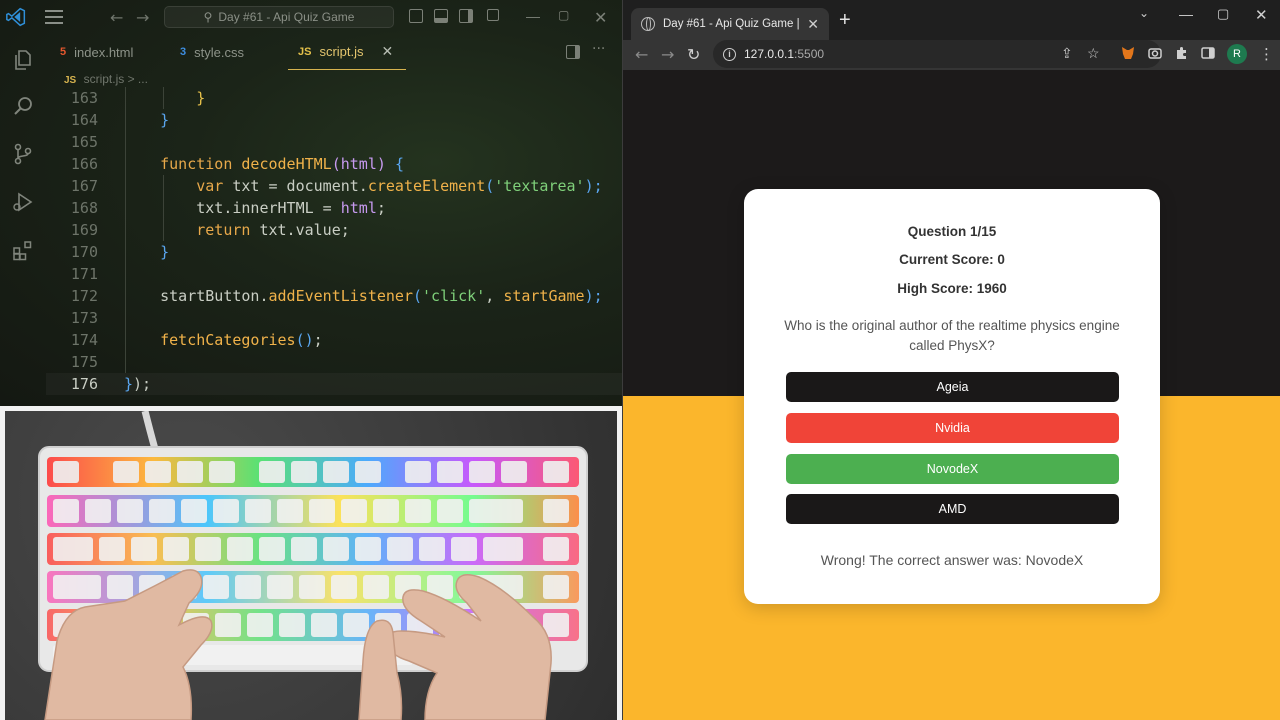  Describe the element at coordinates (23, 154) in the screenshot. I see `source-control-icon` at that location.